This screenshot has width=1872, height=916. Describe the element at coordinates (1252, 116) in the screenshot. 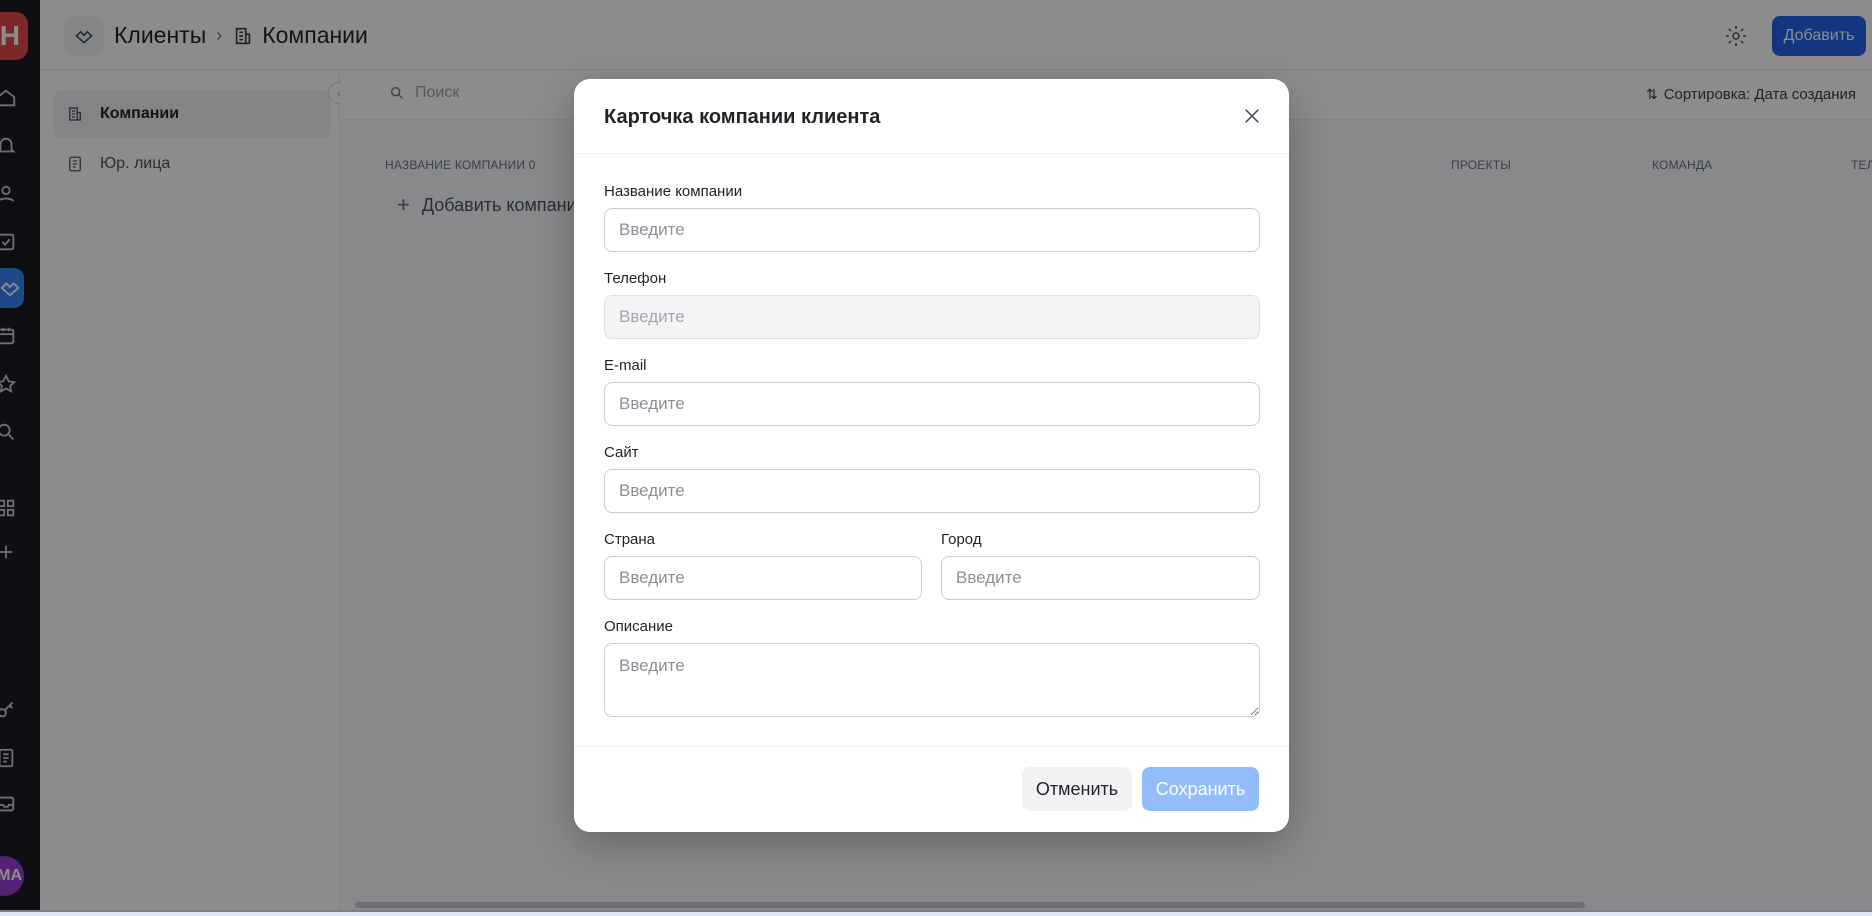

I see `close-icon` at that location.